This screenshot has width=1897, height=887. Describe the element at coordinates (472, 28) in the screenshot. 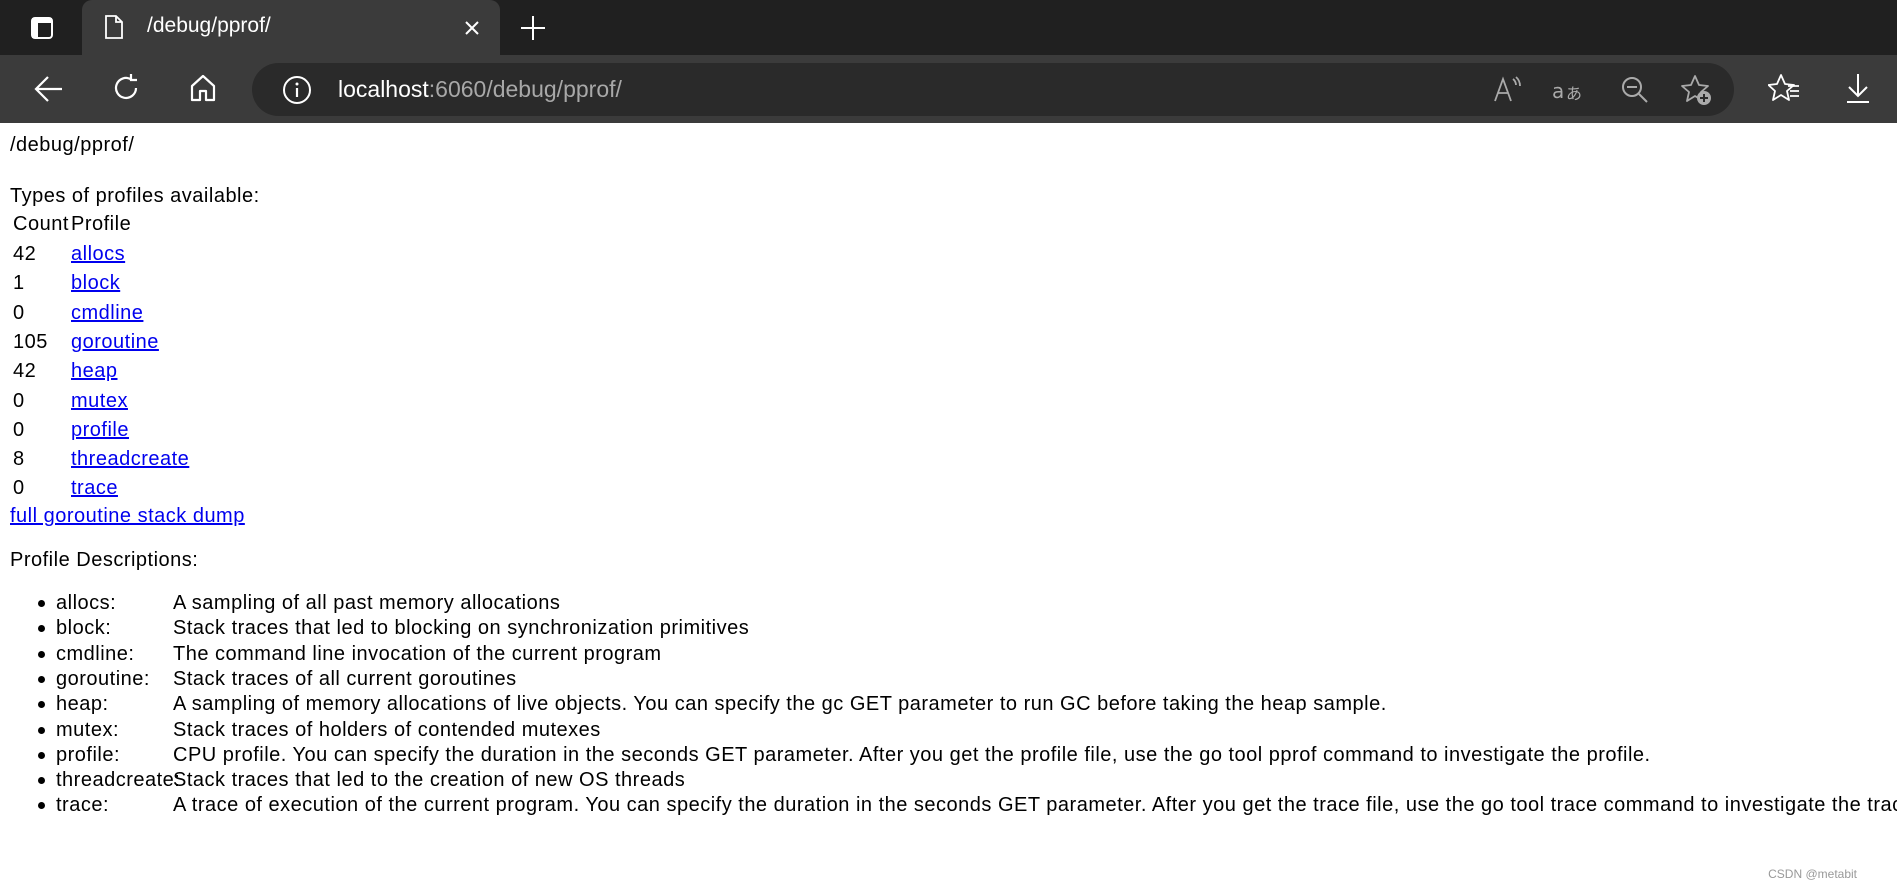

I see `close-icon` at that location.